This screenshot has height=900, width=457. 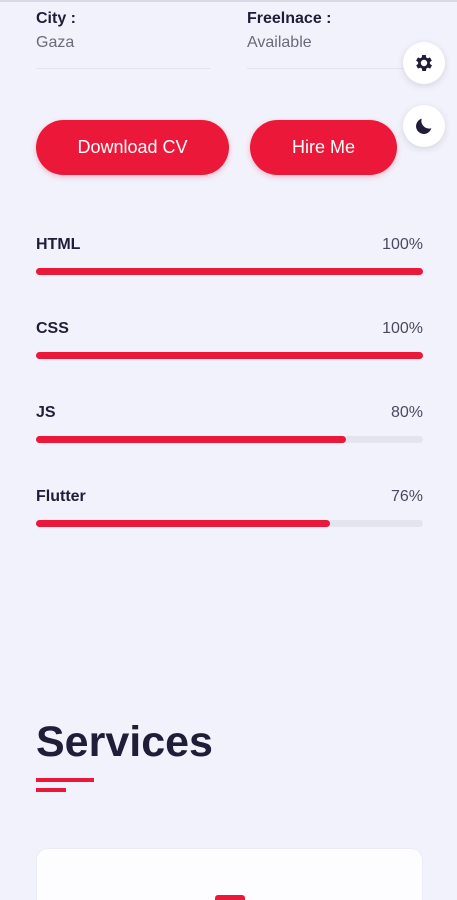 I want to click on top-divider, so click(x=228, y=1).